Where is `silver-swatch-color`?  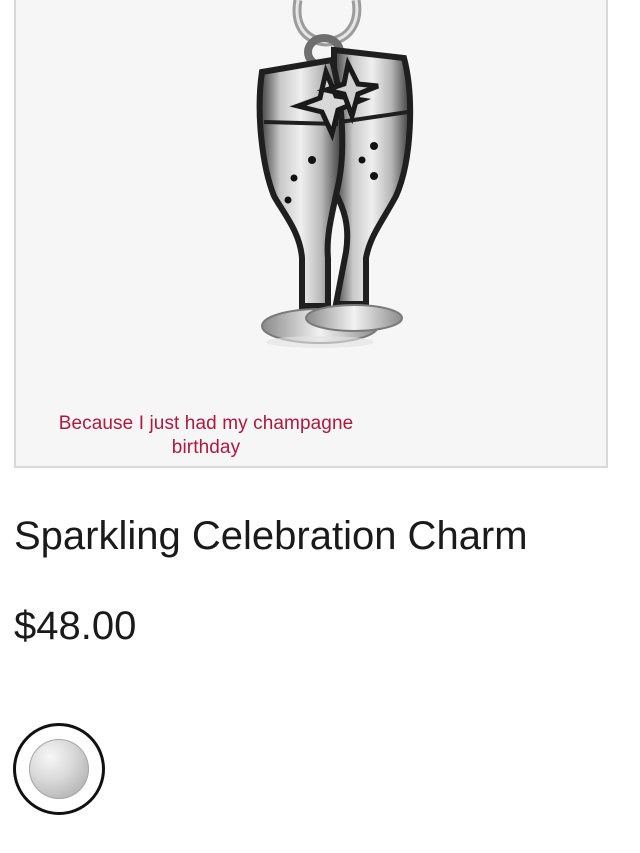
silver-swatch-color is located at coordinates (59, 769).